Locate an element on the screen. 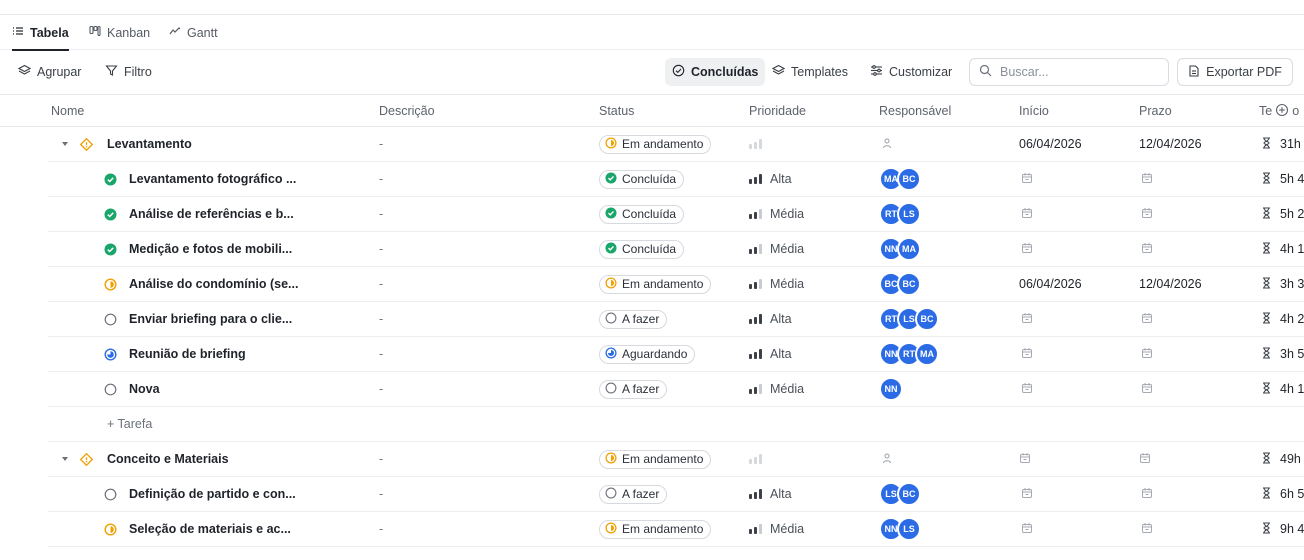 The image size is (1304, 560). add-task-row: + Tarefa is located at coordinates (676, 424).